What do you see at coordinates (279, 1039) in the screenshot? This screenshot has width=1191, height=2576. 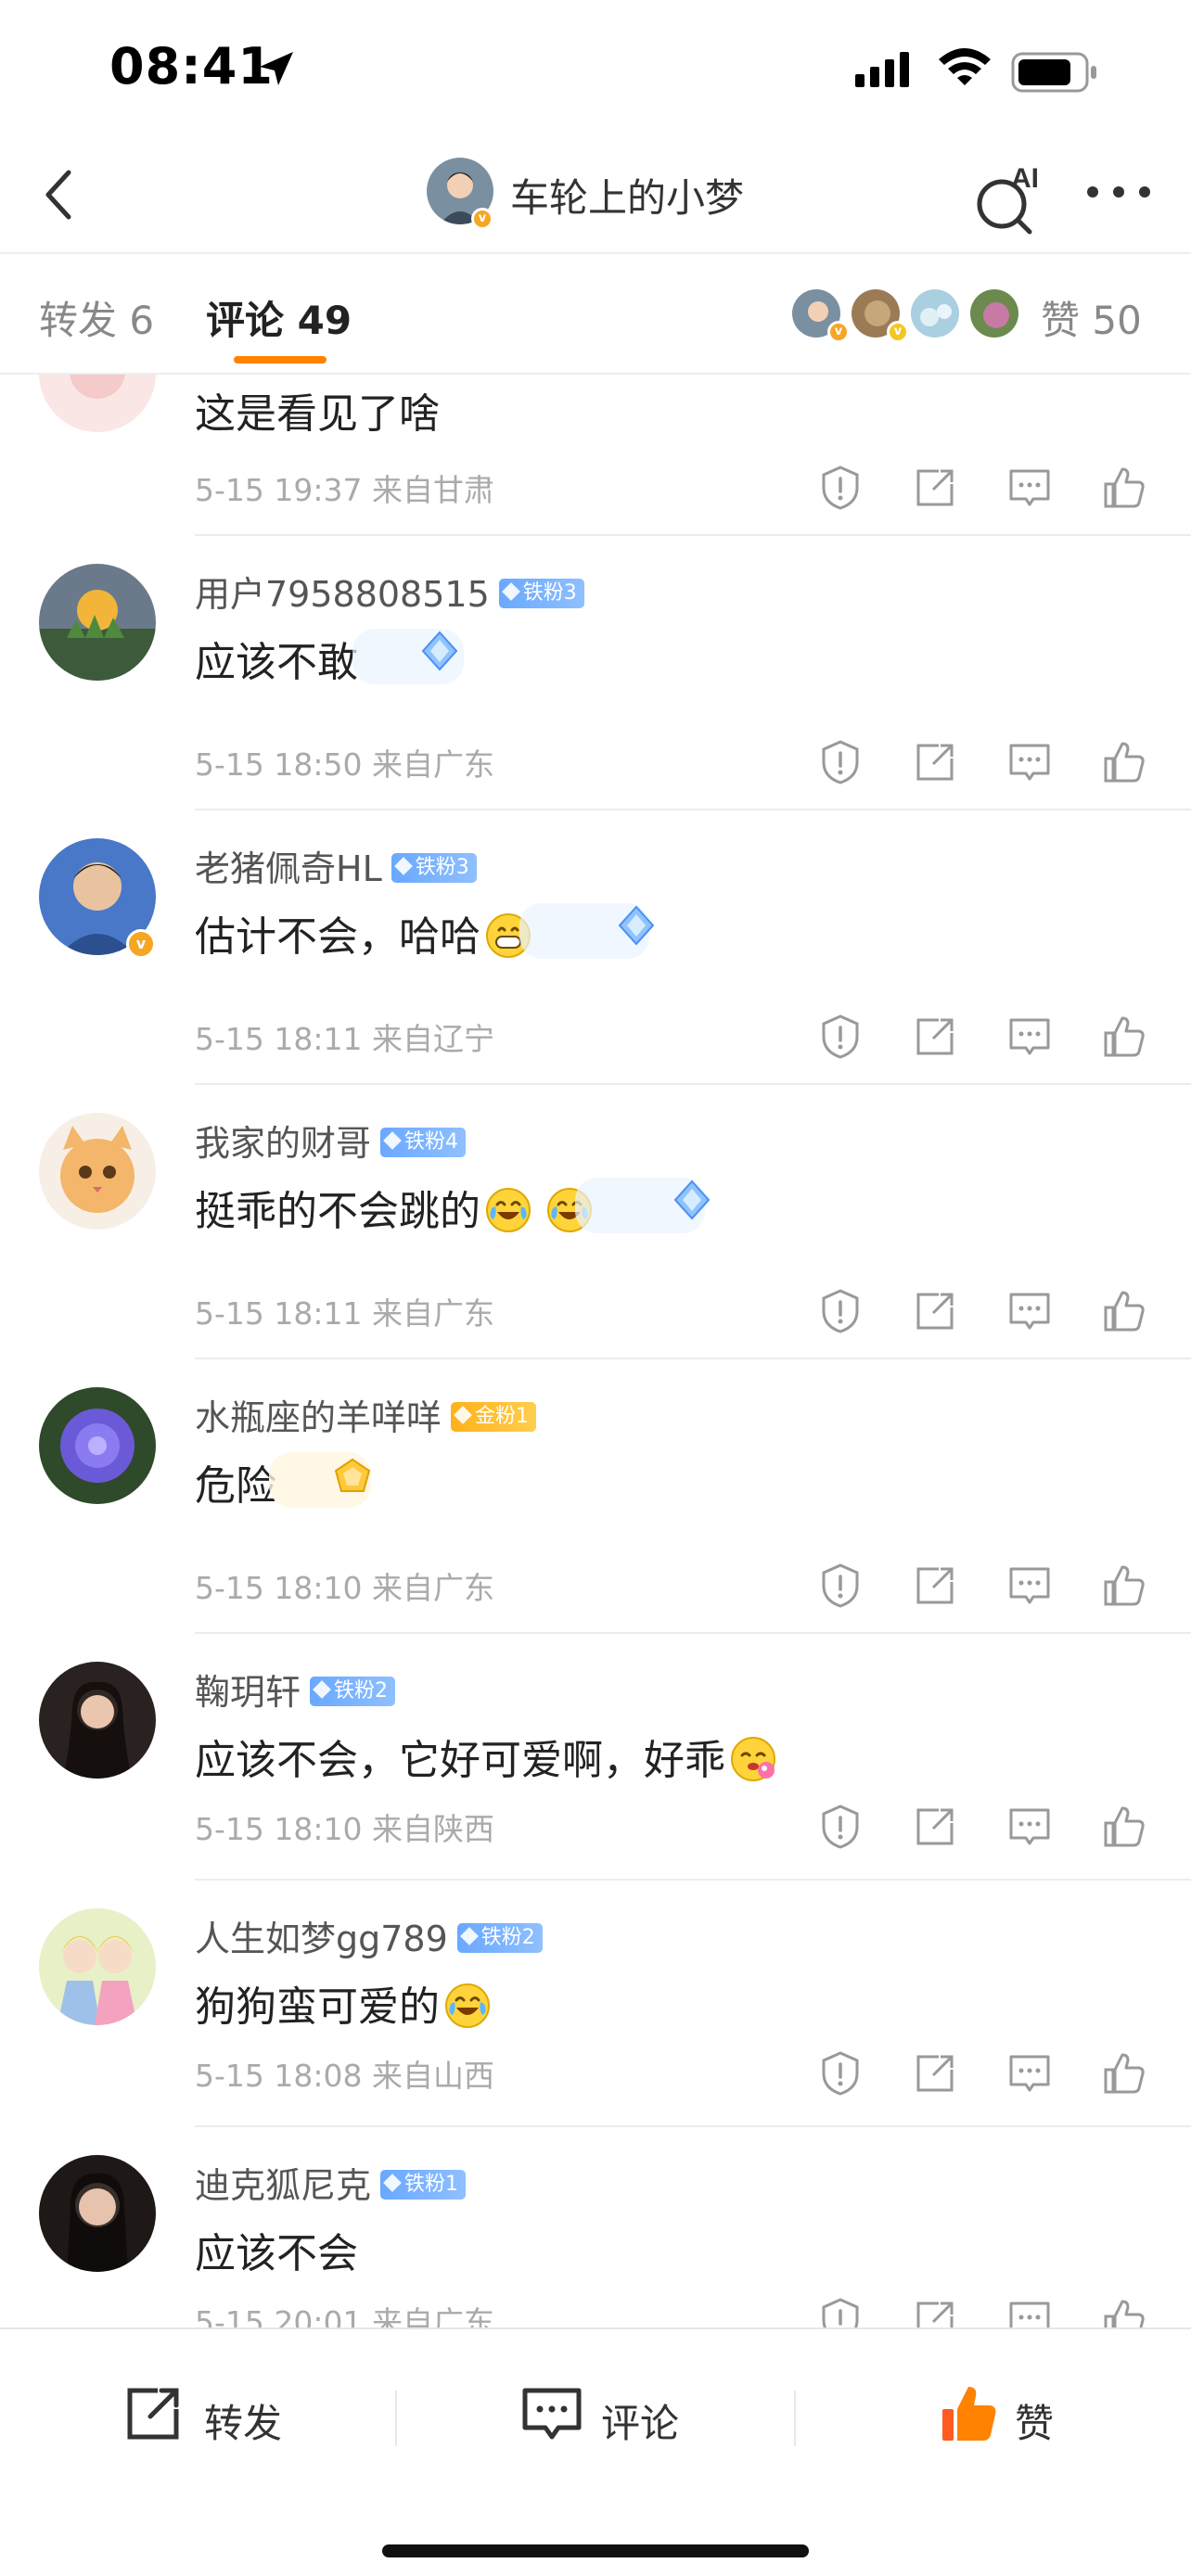 I see `comment-time: 5-15 18:11` at bounding box center [279, 1039].